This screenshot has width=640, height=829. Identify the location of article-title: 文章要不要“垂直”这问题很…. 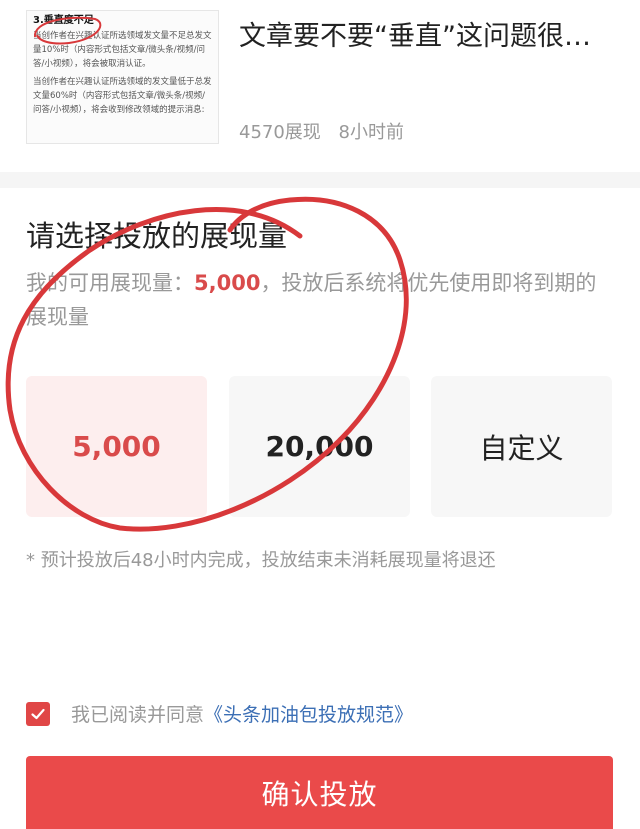
(429, 37).